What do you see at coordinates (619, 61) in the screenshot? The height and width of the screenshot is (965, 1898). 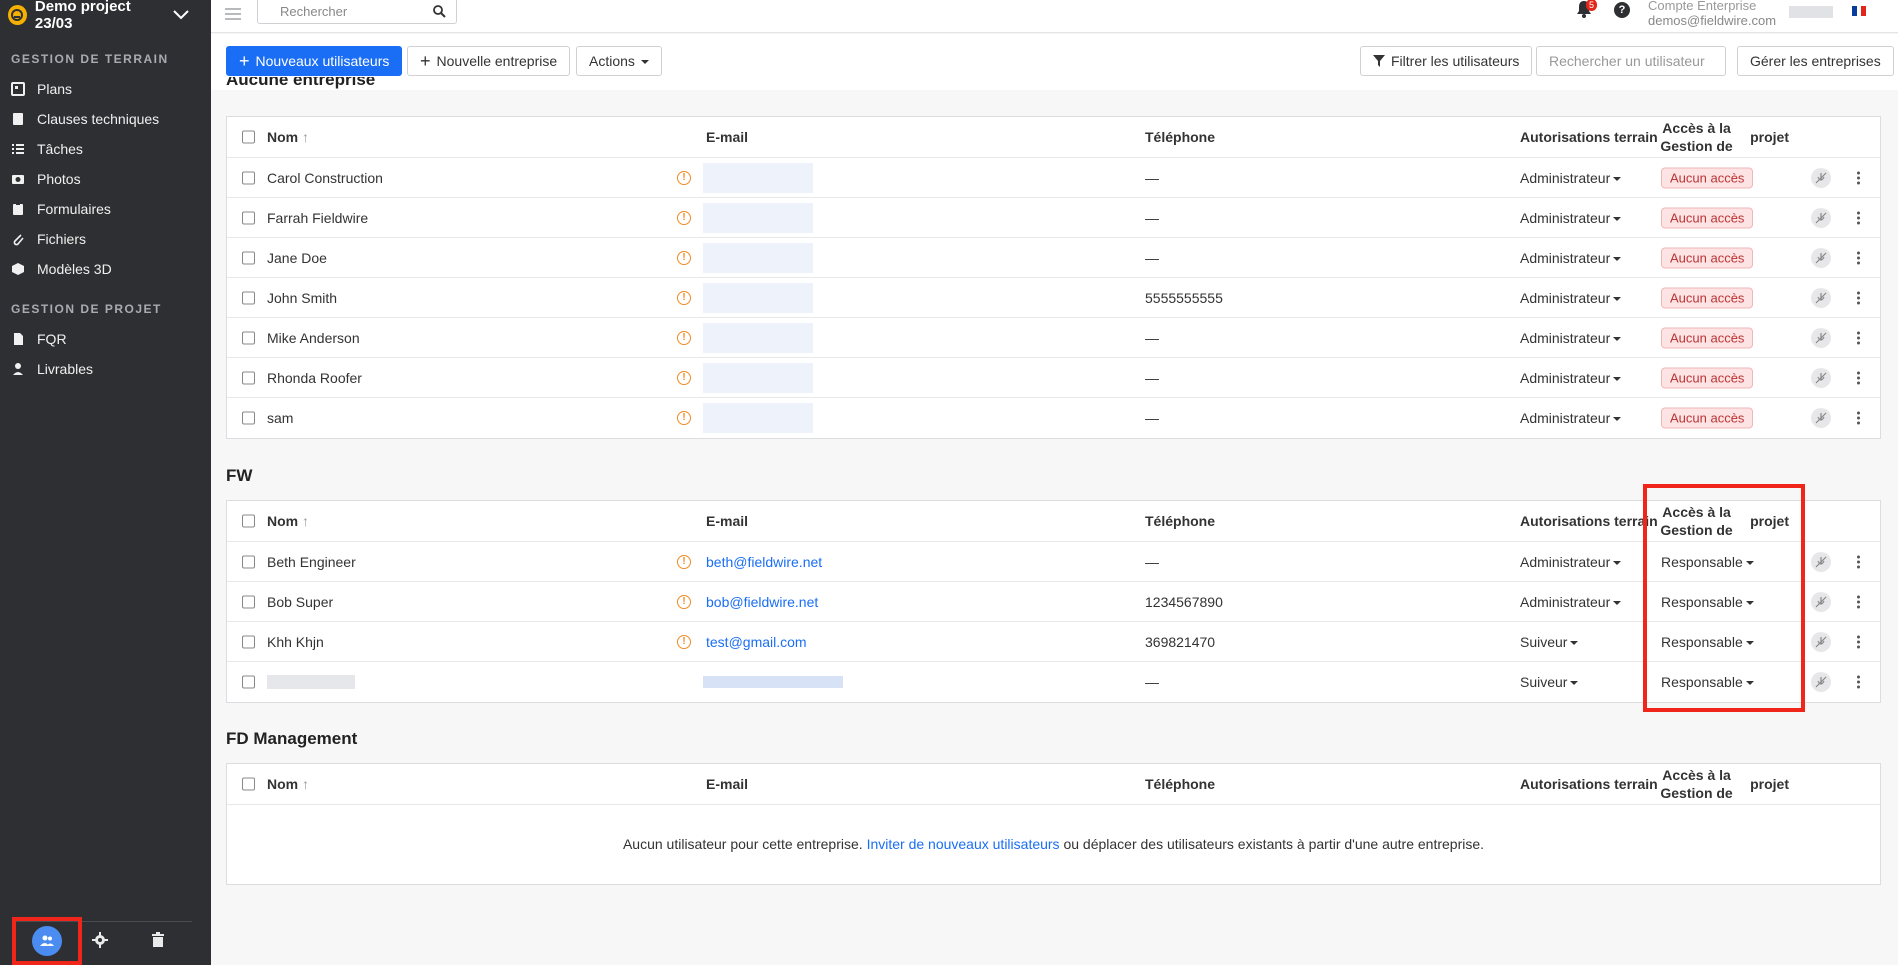 I see `actions-dropdown: Actions` at bounding box center [619, 61].